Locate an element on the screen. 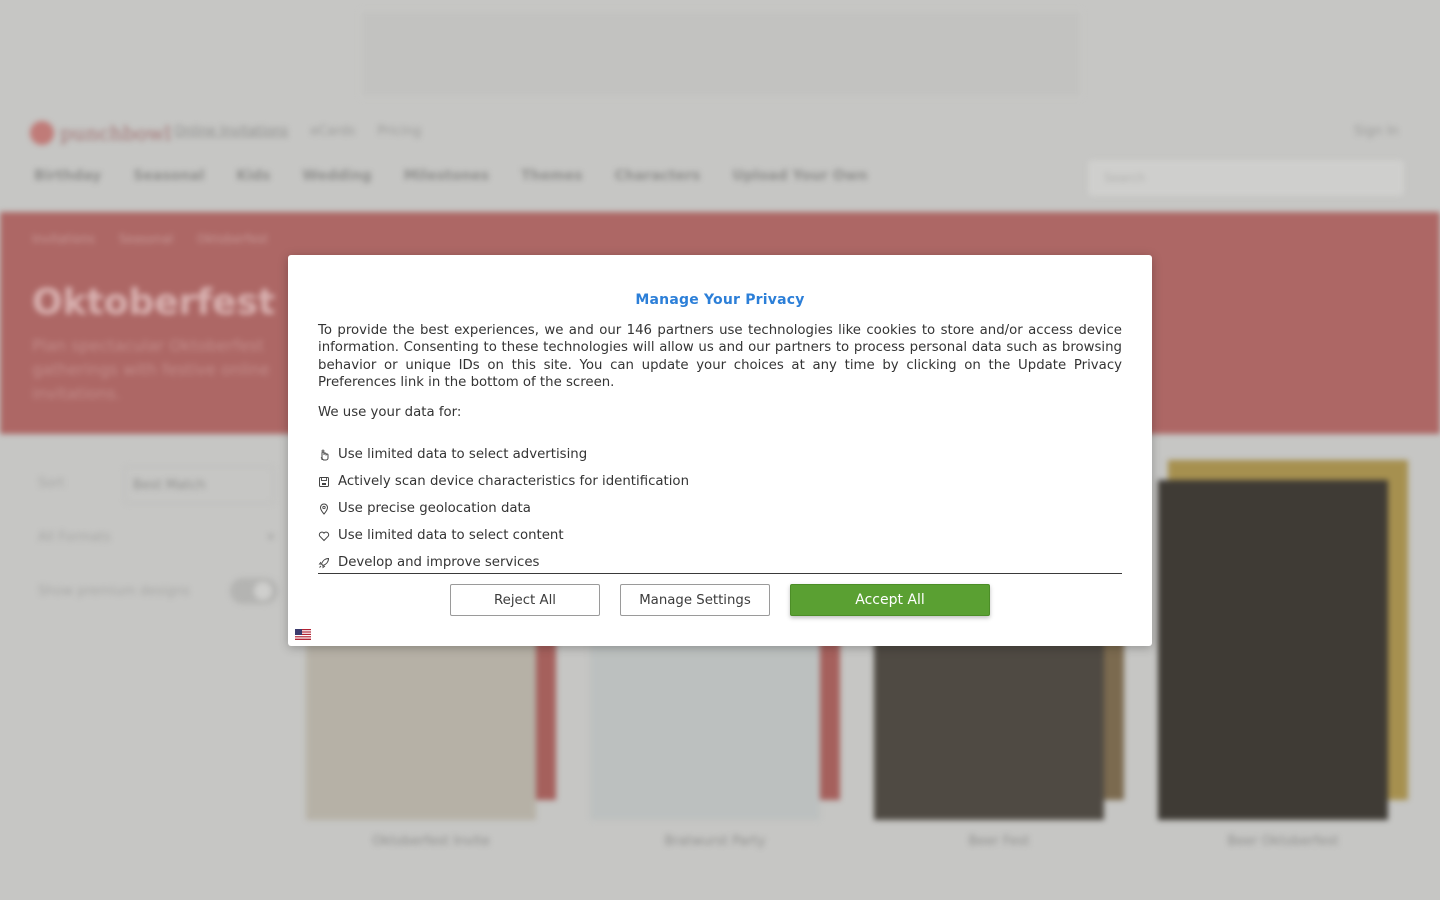 This screenshot has height=900, width=1440. purpose-item: Develop and improve services is located at coordinates (720, 562).